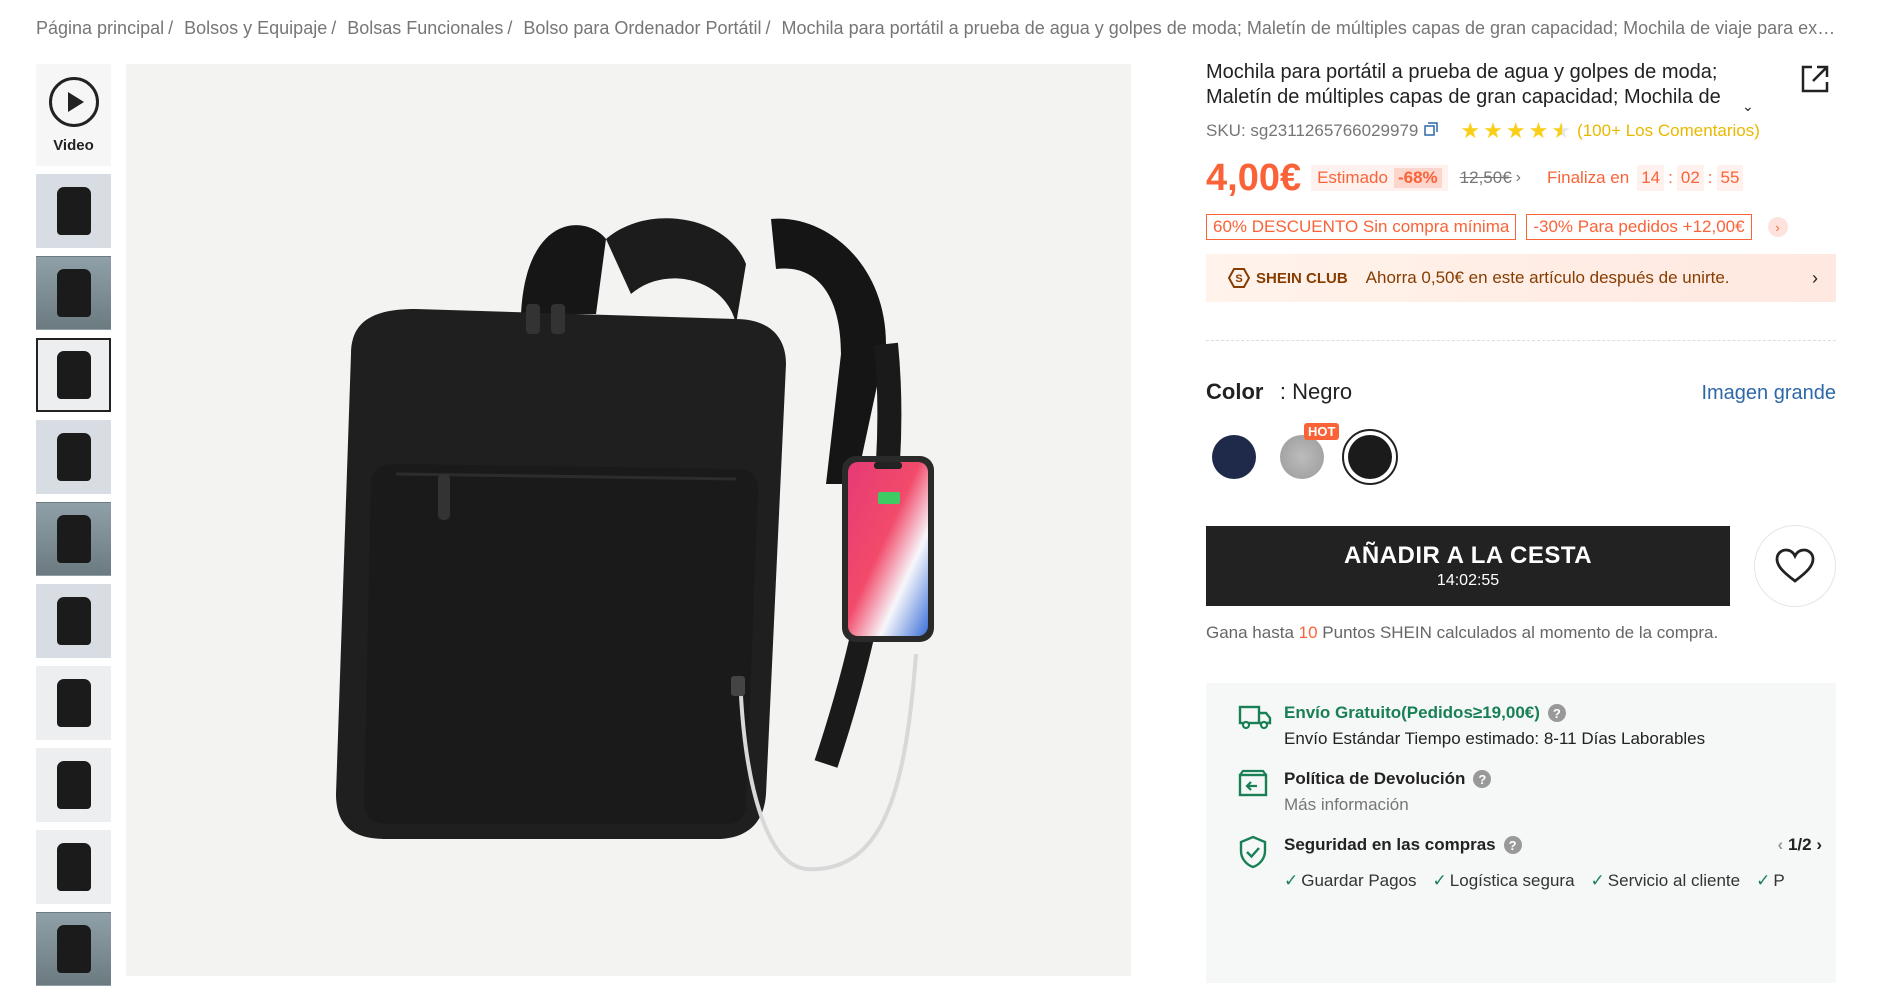  I want to click on original-price: 12,50€, so click(1486, 178).